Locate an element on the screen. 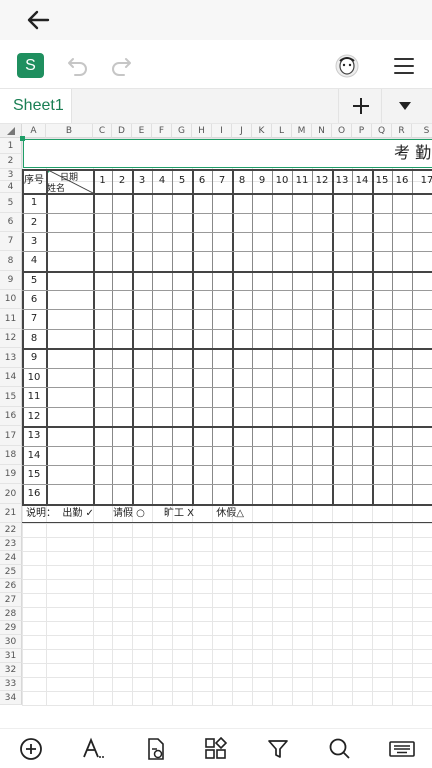  seq-cell: 14 is located at coordinates (34, 455).